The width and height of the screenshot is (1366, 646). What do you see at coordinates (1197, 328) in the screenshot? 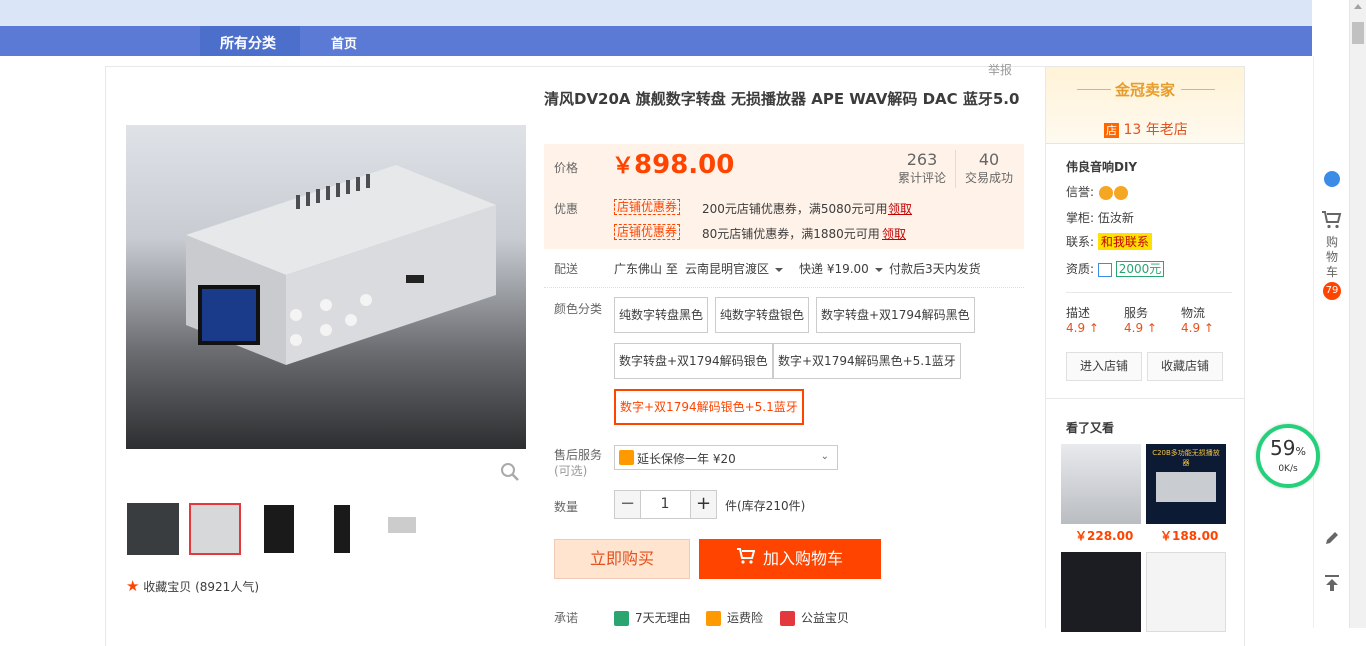
I see `score-value-logistics: 4.9 ↑` at bounding box center [1197, 328].